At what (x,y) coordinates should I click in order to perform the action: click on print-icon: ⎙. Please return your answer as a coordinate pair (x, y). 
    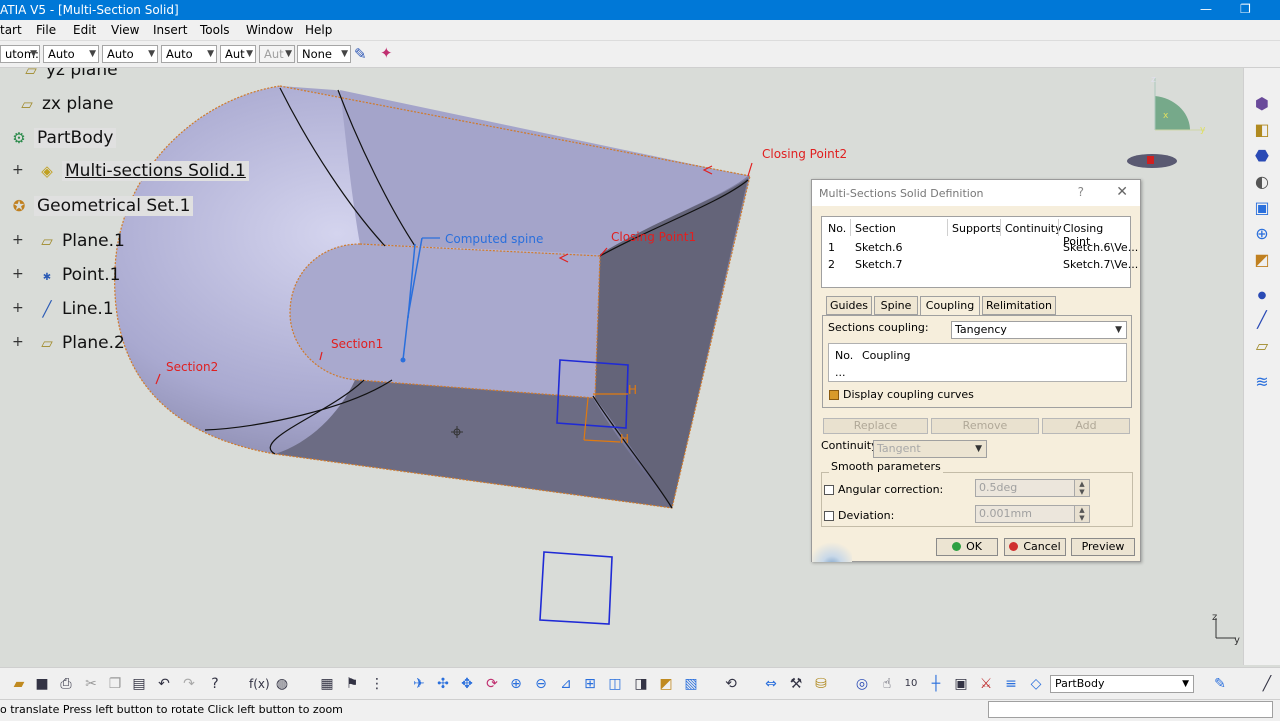
    Looking at the image, I should click on (66, 684).